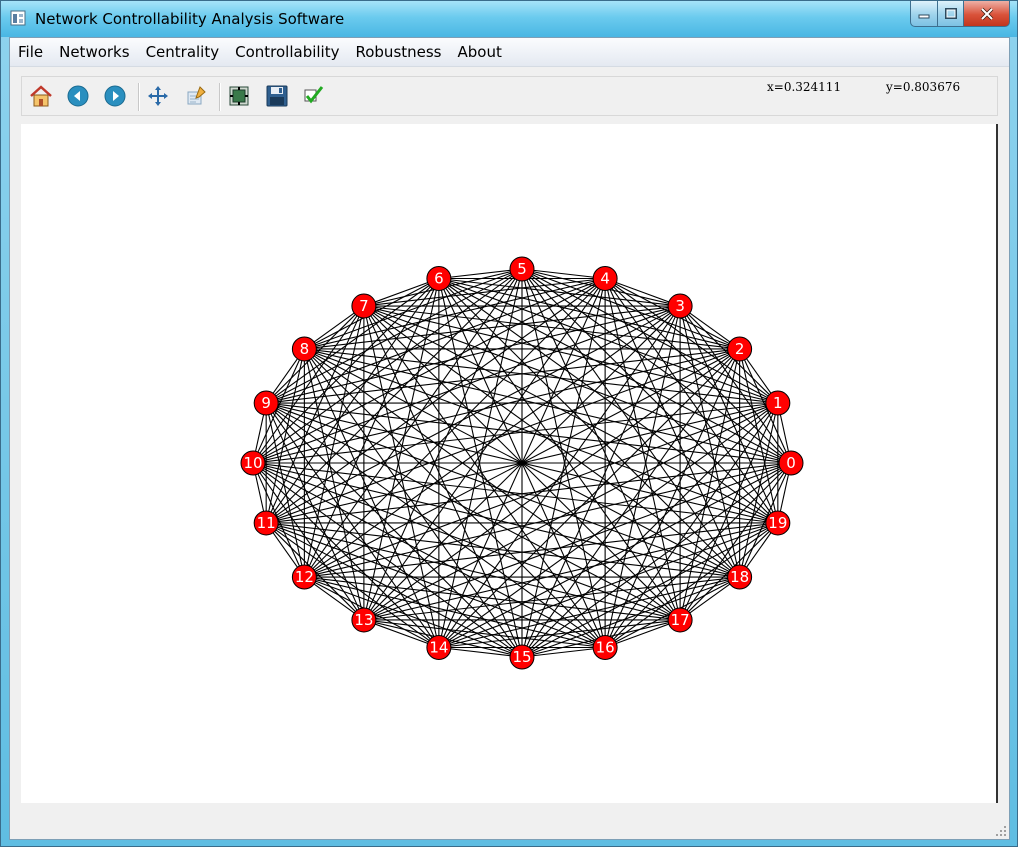 The height and width of the screenshot is (847, 1018). I want to click on graph-node: 8, so click(304, 349).